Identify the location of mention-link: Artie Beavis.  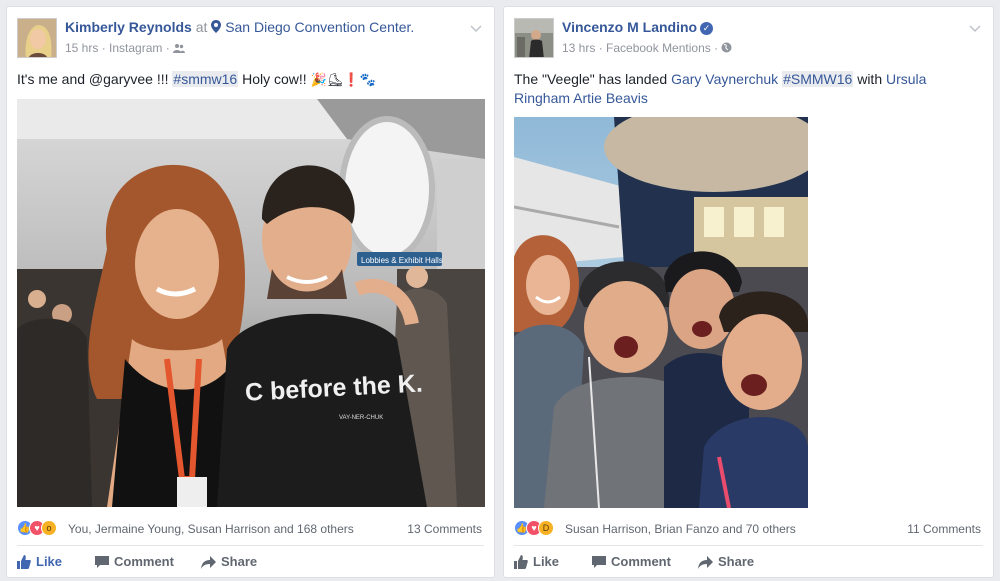
(610, 98).